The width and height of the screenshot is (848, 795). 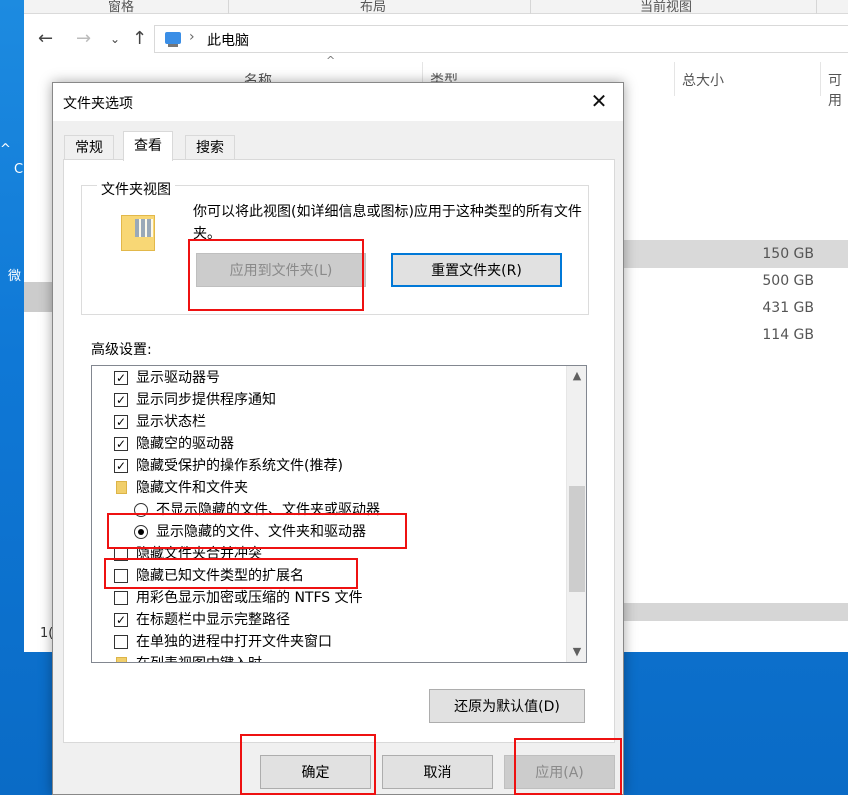 I want to click on breadcrumb: 此电脑, so click(x=228, y=40).